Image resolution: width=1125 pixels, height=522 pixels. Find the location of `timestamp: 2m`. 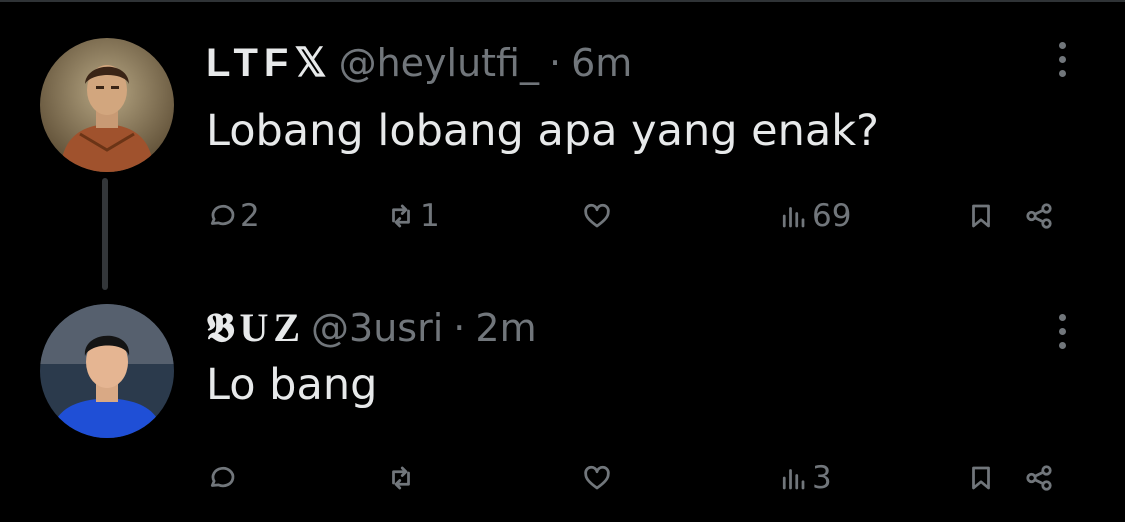

timestamp: 2m is located at coordinates (505, 328).